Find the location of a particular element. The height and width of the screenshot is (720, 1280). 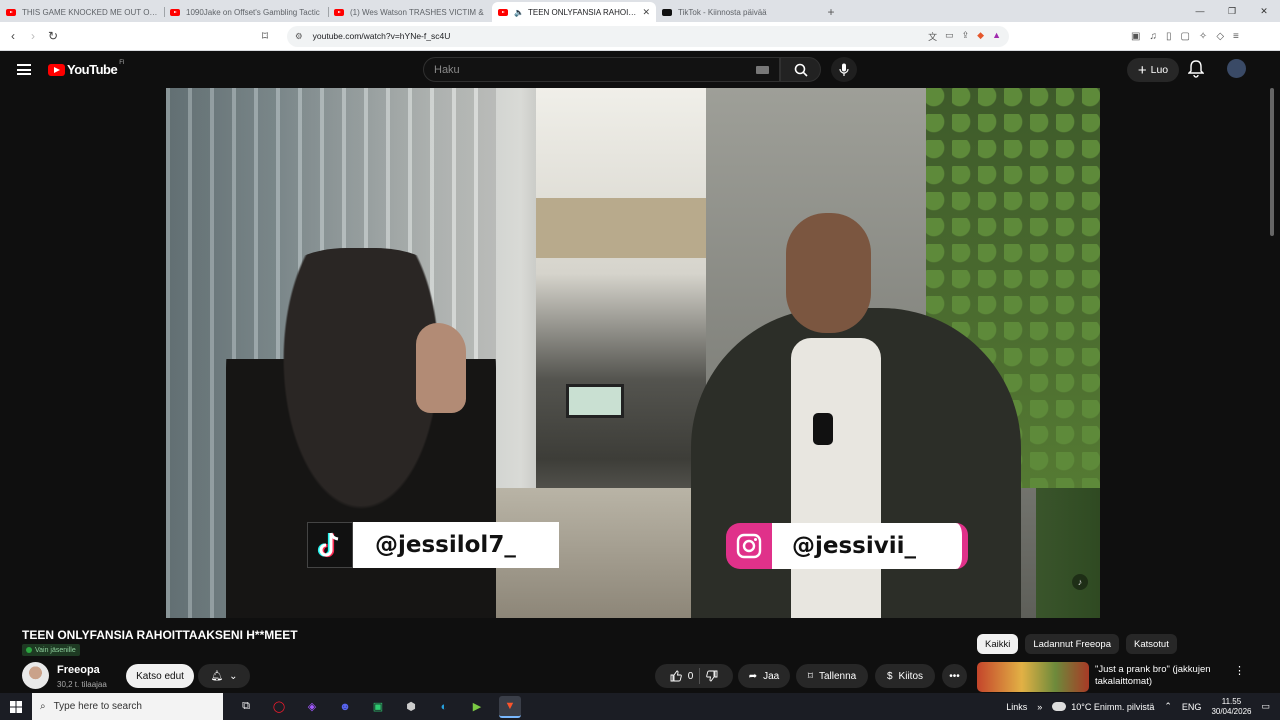

minimize-icon: — is located at coordinates (1200, 11).